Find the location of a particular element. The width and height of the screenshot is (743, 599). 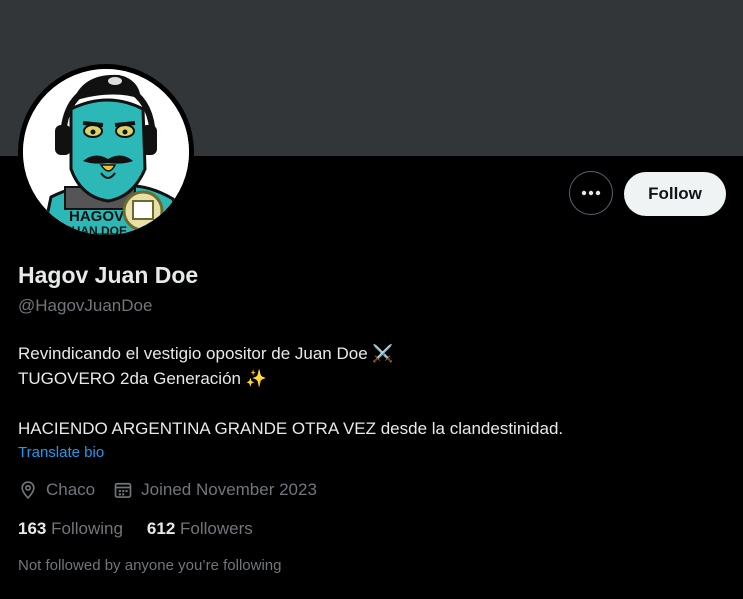

avatar-illustration: HAGOV JUAN DOE is located at coordinates (106, 152).